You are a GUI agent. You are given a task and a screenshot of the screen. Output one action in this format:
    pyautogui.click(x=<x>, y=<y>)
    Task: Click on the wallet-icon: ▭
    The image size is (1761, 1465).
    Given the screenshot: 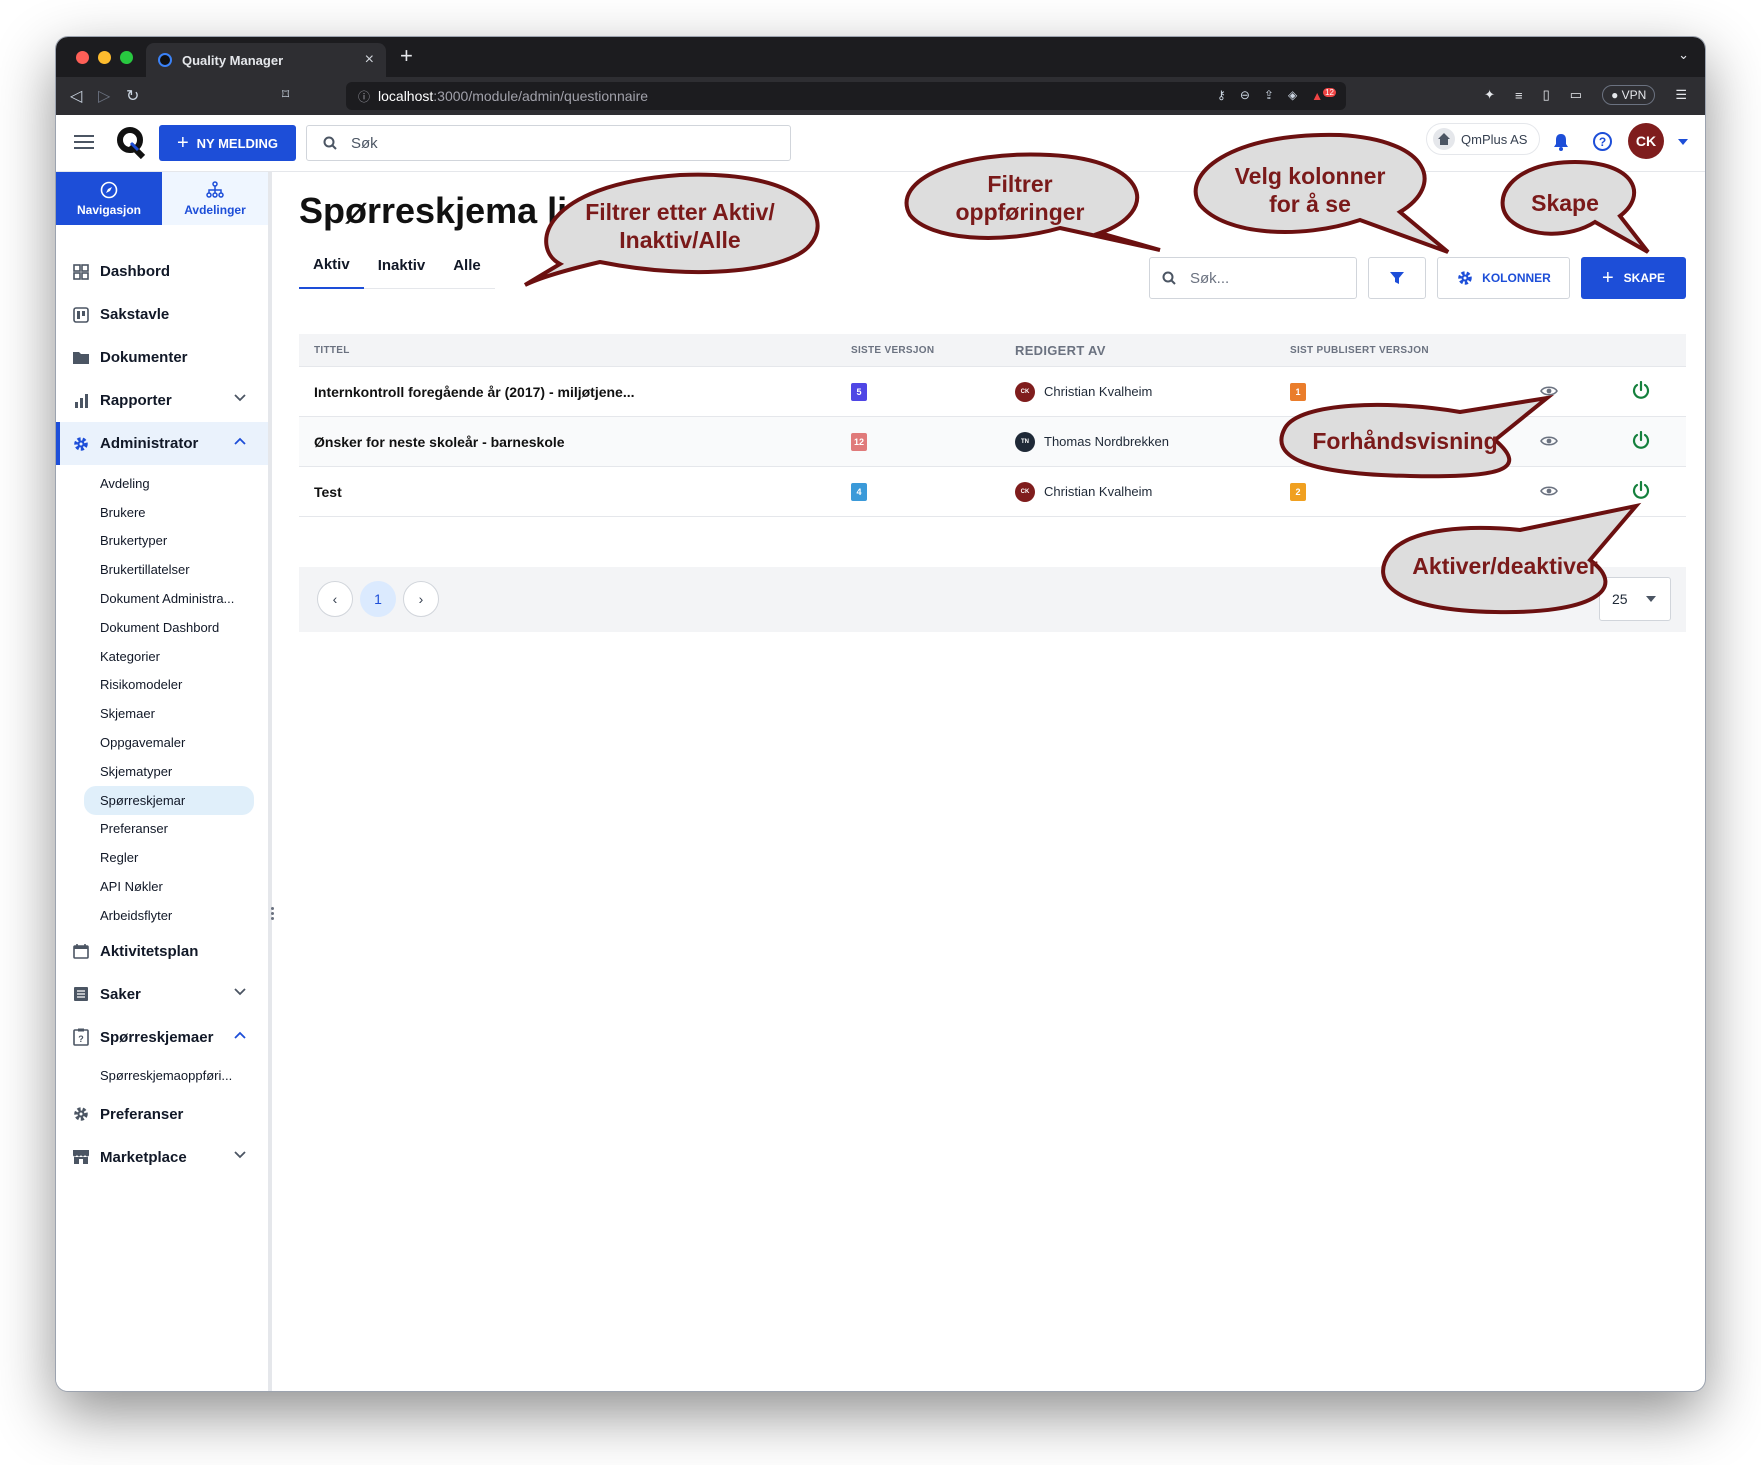 What is the action you would take?
    pyautogui.click(x=1576, y=95)
    